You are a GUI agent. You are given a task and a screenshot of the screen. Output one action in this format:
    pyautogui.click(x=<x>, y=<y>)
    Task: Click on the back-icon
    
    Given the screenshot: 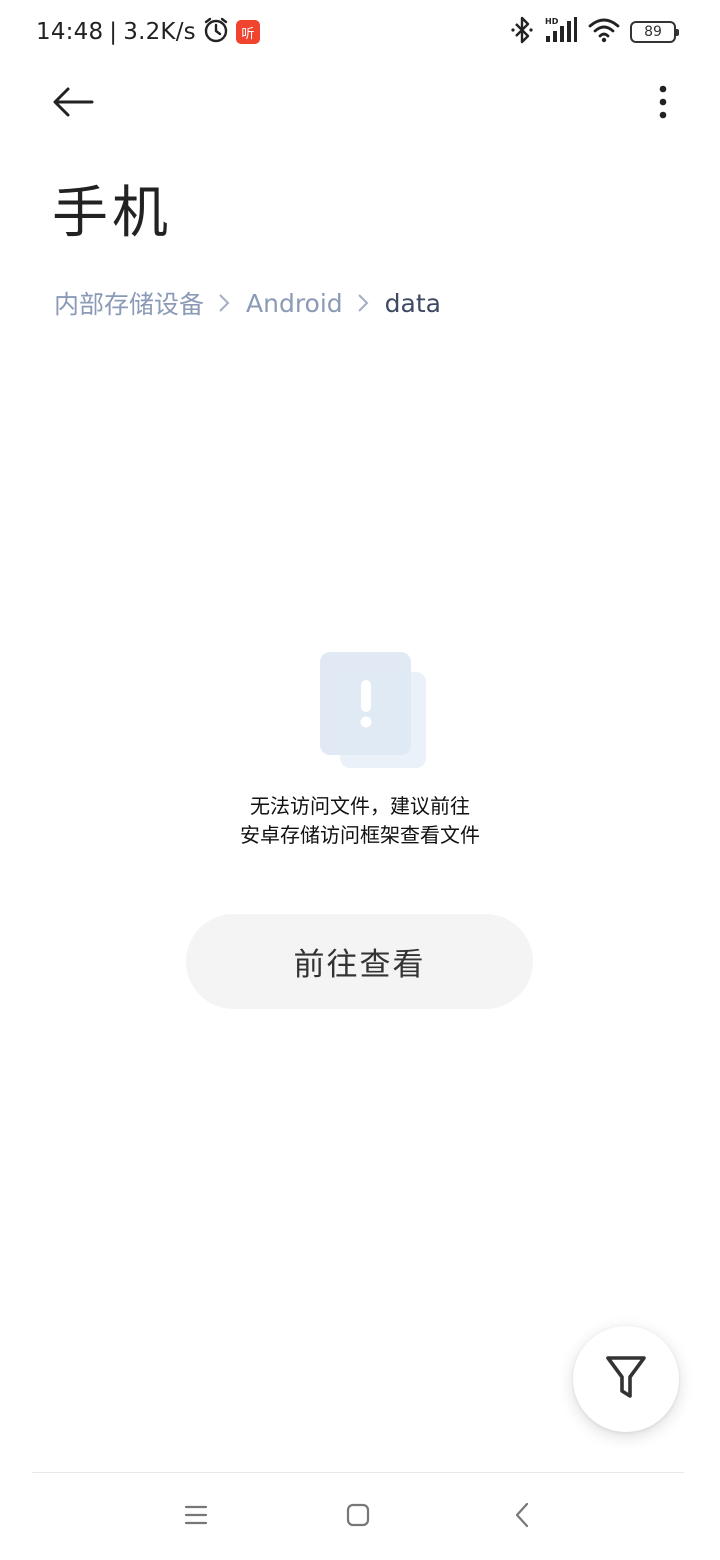 What is the action you would take?
    pyautogui.click(x=522, y=1517)
    